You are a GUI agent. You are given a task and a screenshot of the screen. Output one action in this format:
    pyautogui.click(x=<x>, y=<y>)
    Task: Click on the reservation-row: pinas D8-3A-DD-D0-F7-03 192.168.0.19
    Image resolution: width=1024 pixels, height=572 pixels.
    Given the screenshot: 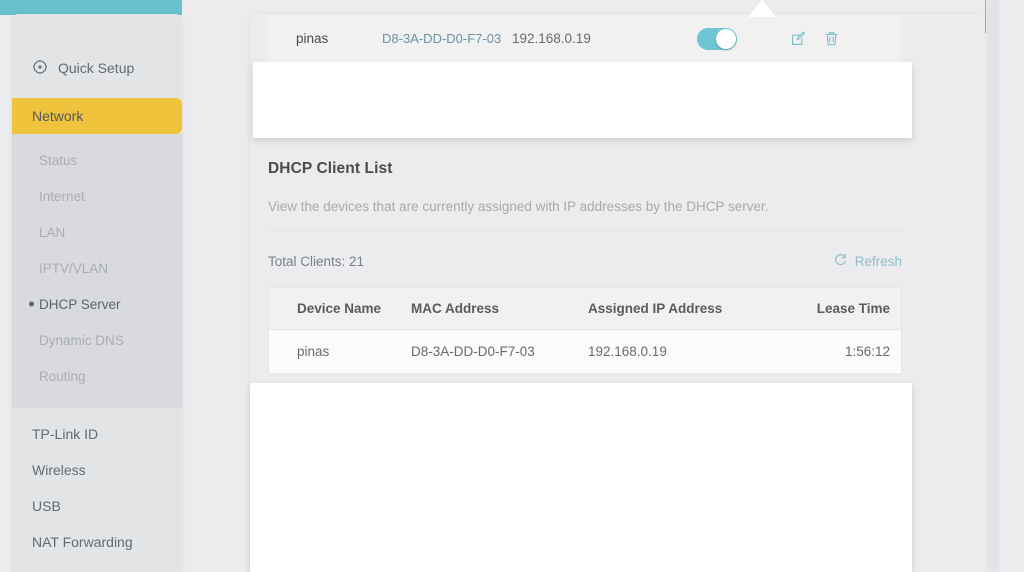 What is the action you would take?
    pyautogui.click(x=584, y=39)
    